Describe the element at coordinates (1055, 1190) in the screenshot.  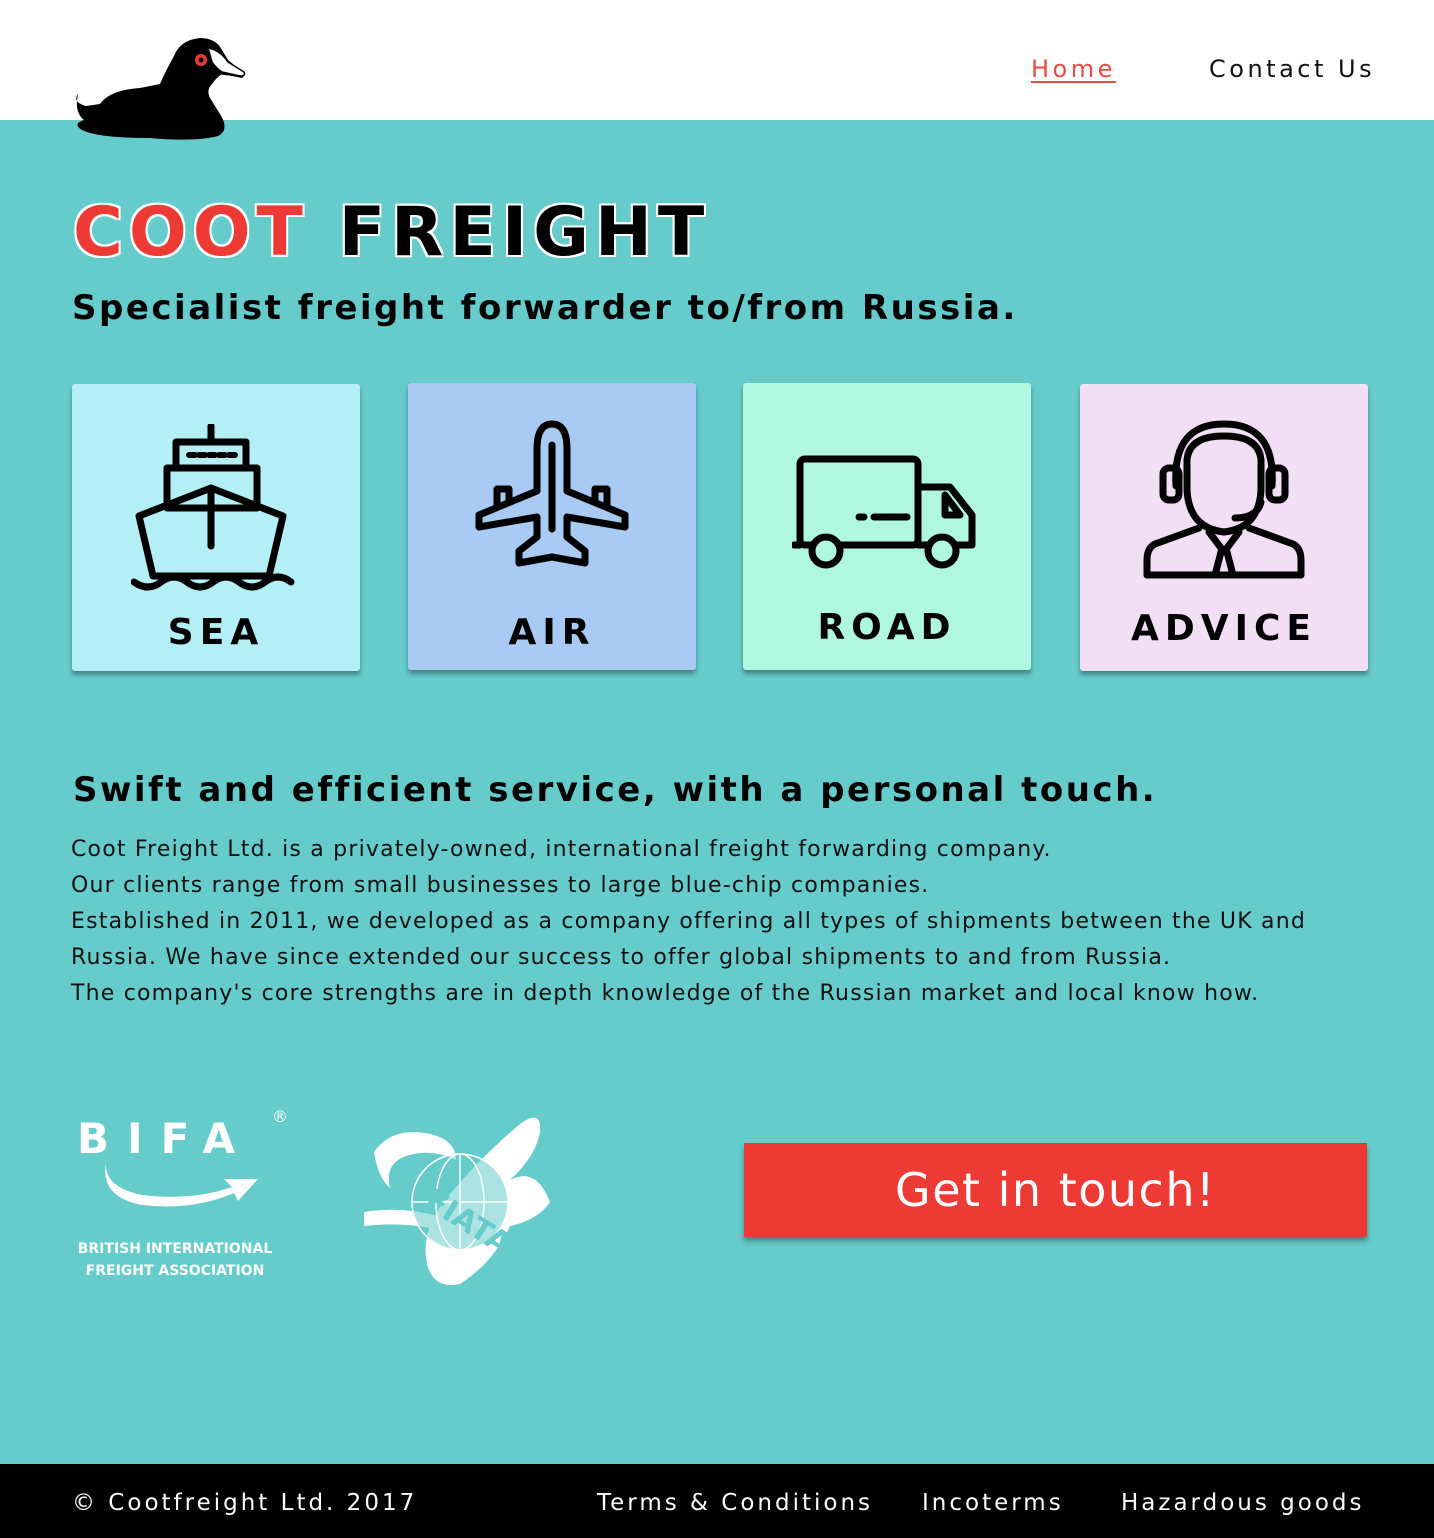
I see `get-in-touch-button: Get in touch!` at that location.